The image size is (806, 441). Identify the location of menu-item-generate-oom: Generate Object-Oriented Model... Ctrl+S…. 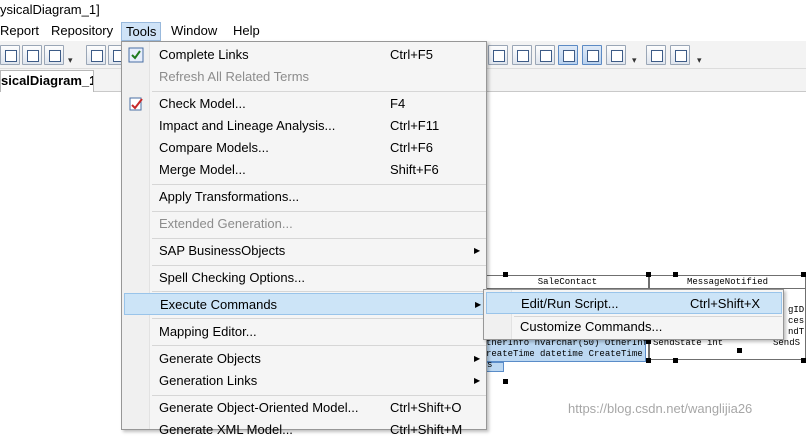
(304, 408).